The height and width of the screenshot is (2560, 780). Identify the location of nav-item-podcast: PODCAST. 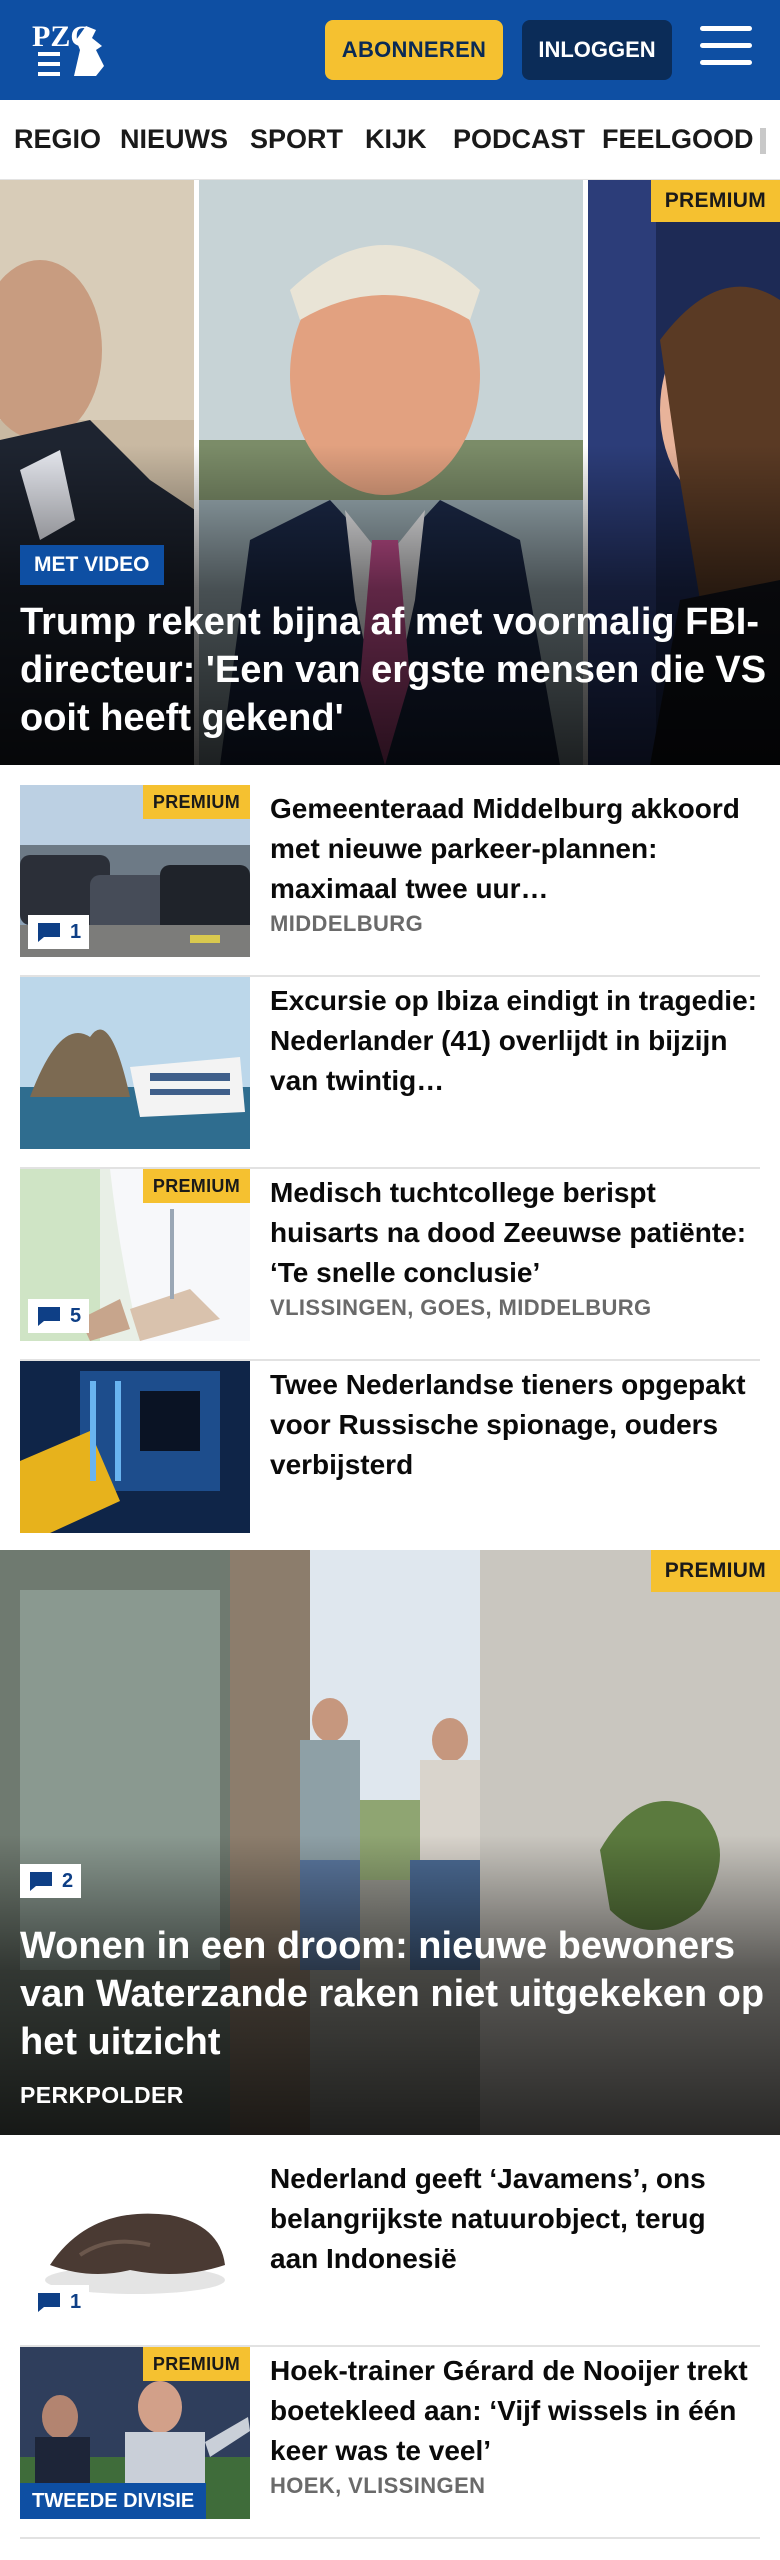
(519, 139).